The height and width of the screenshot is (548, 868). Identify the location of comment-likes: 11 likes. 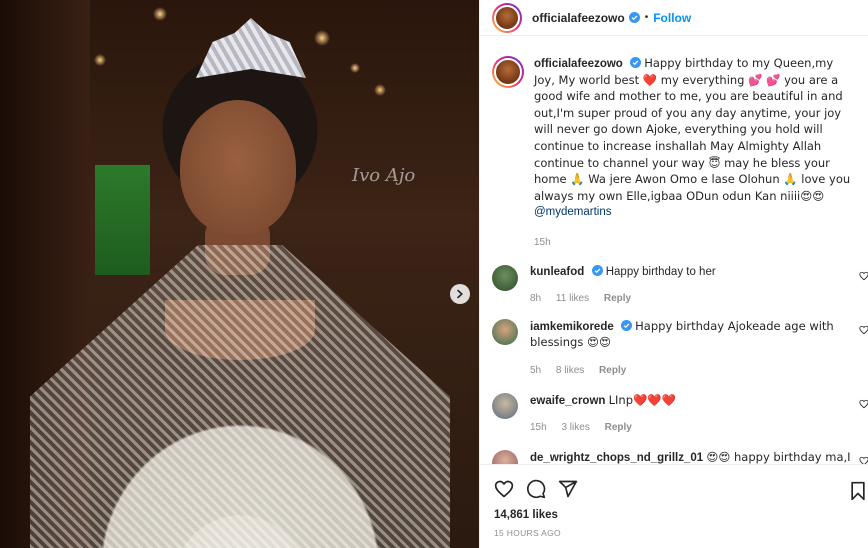
(572, 298).